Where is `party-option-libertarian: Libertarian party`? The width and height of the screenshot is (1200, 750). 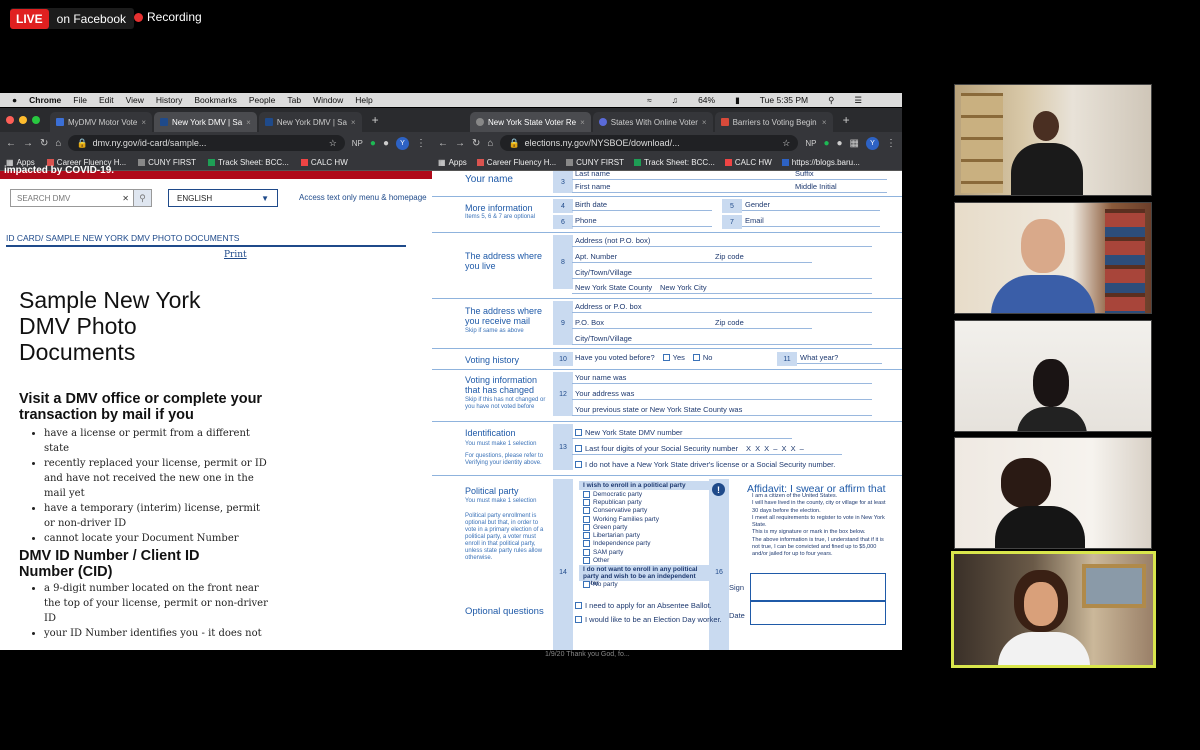 party-option-libertarian: Libertarian party is located at coordinates (644, 535).